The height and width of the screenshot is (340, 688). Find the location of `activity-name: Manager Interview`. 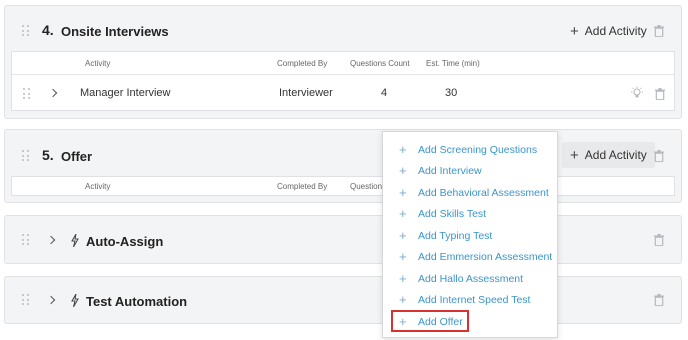

activity-name: Manager Interview is located at coordinates (125, 93).